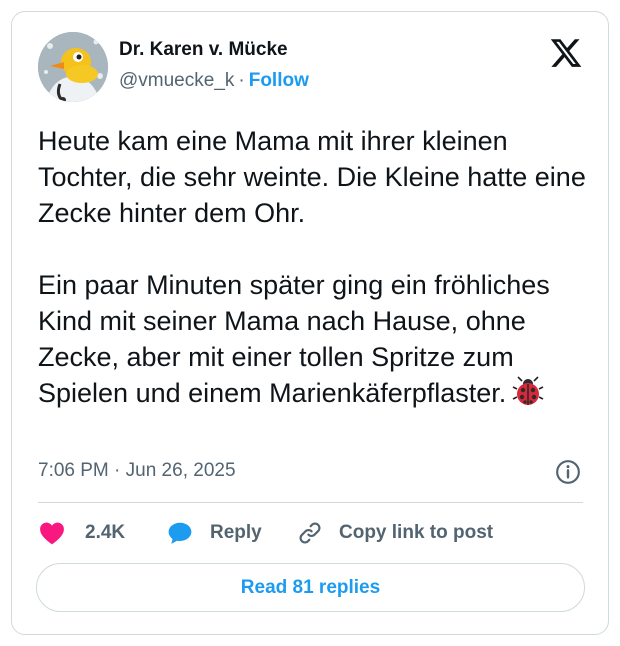 This screenshot has height=646, width=620. What do you see at coordinates (528, 390) in the screenshot?
I see `ladybug-icon` at bounding box center [528, 390].